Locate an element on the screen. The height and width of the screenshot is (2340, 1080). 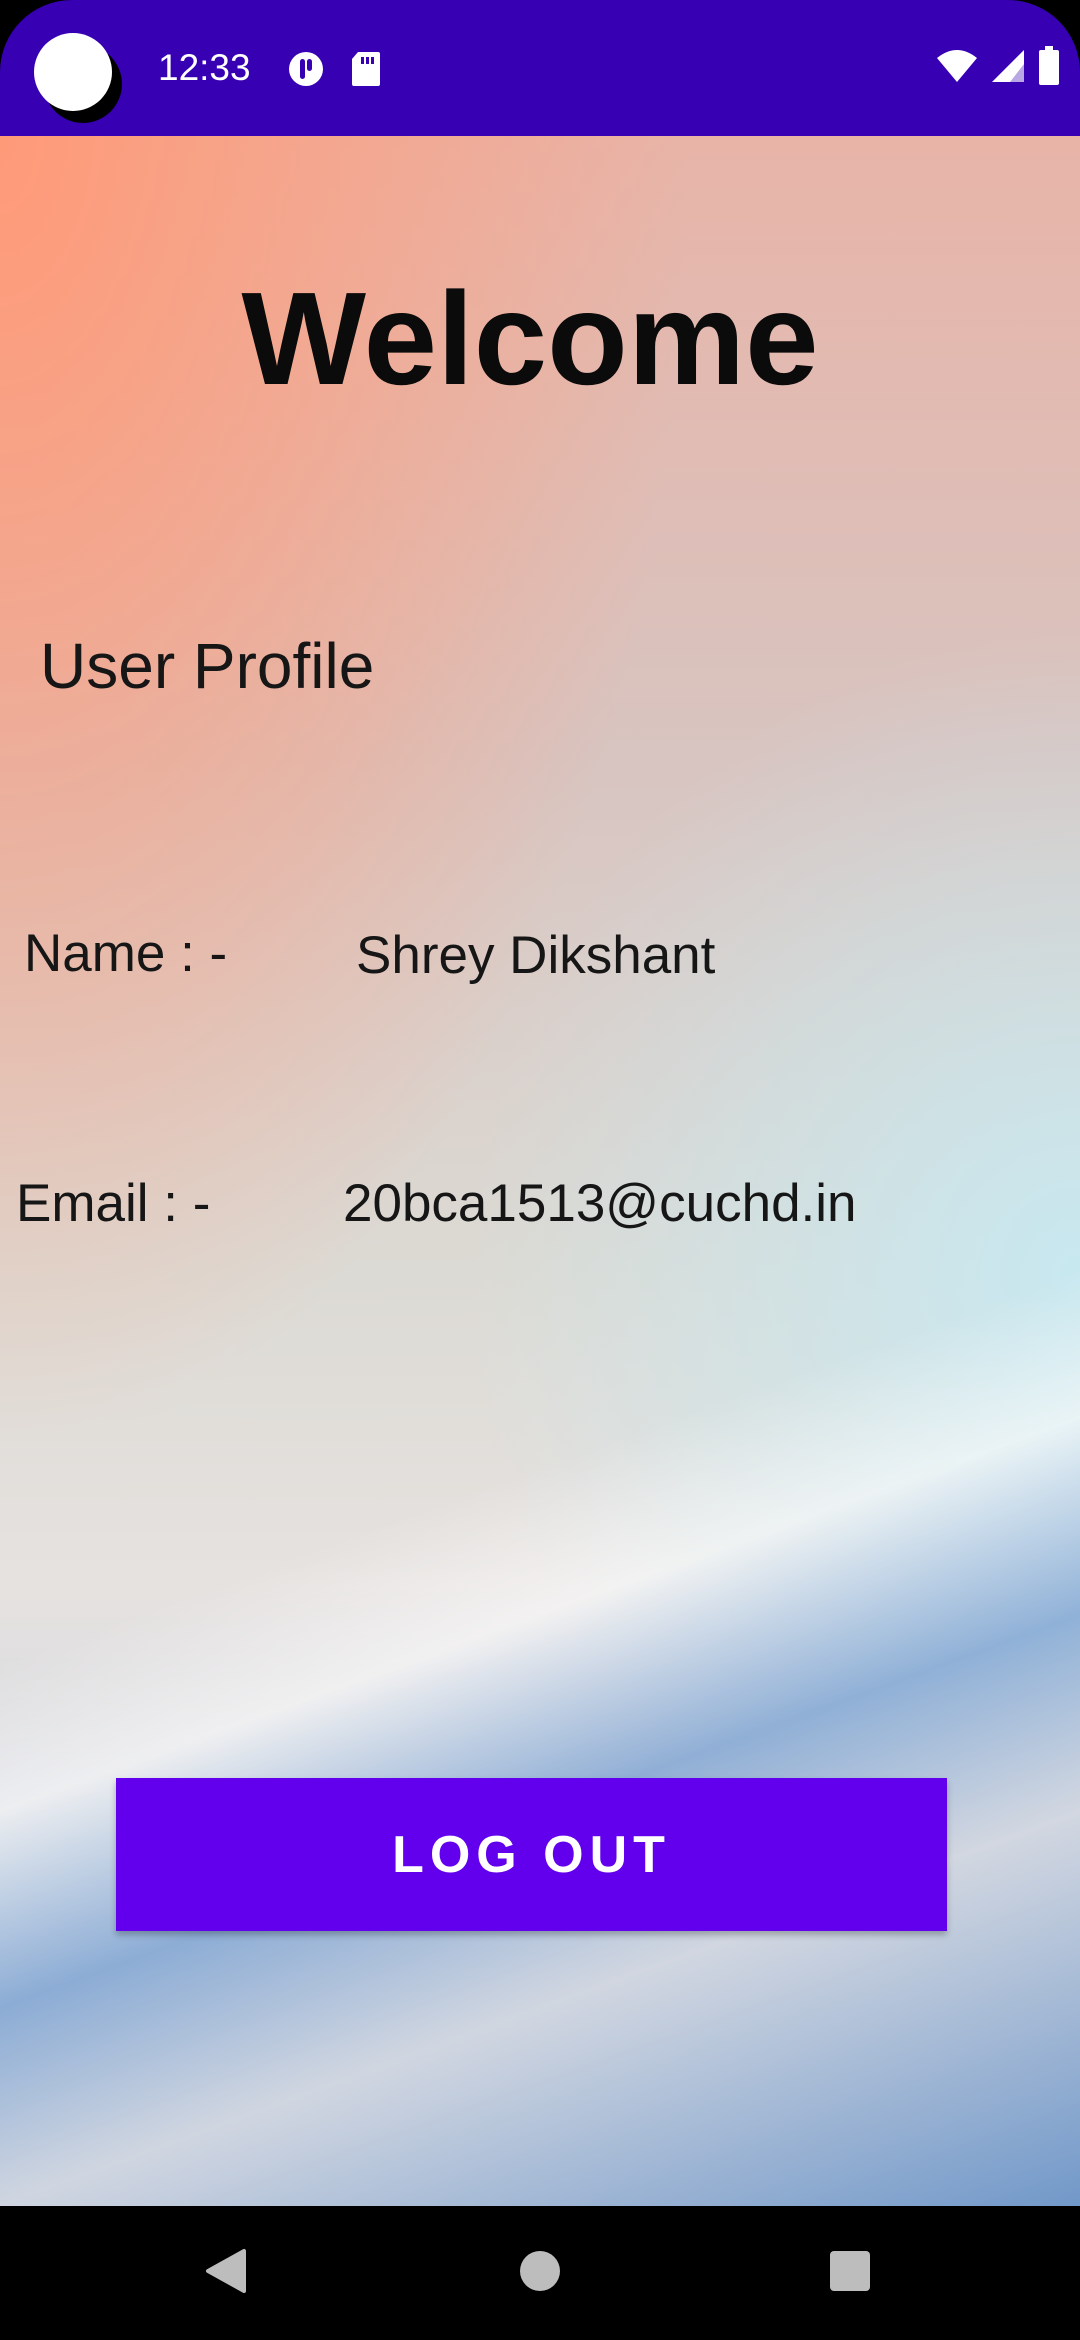
back-icon is located at coordinates (226, 2273).